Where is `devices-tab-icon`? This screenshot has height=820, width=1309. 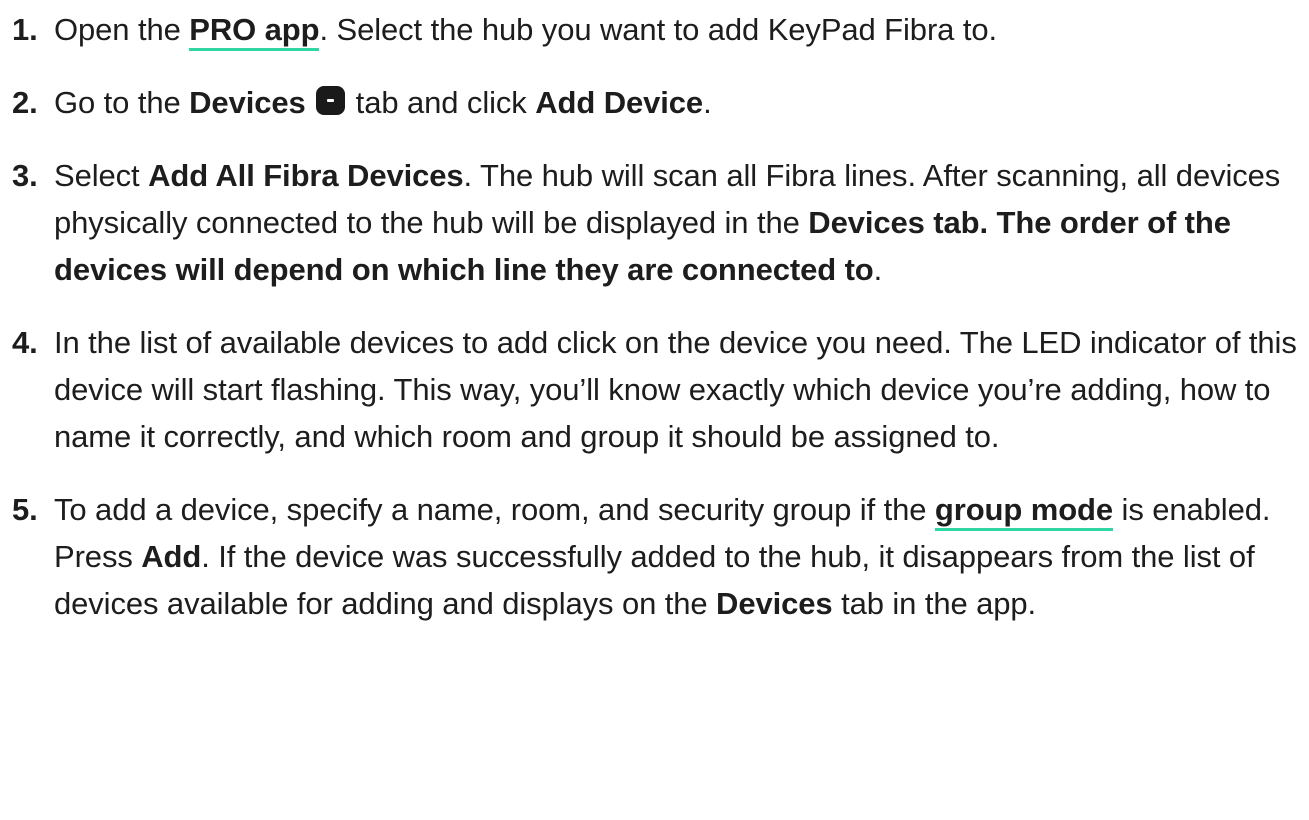 devices-tab-icon is located at coordinates (331, 100).